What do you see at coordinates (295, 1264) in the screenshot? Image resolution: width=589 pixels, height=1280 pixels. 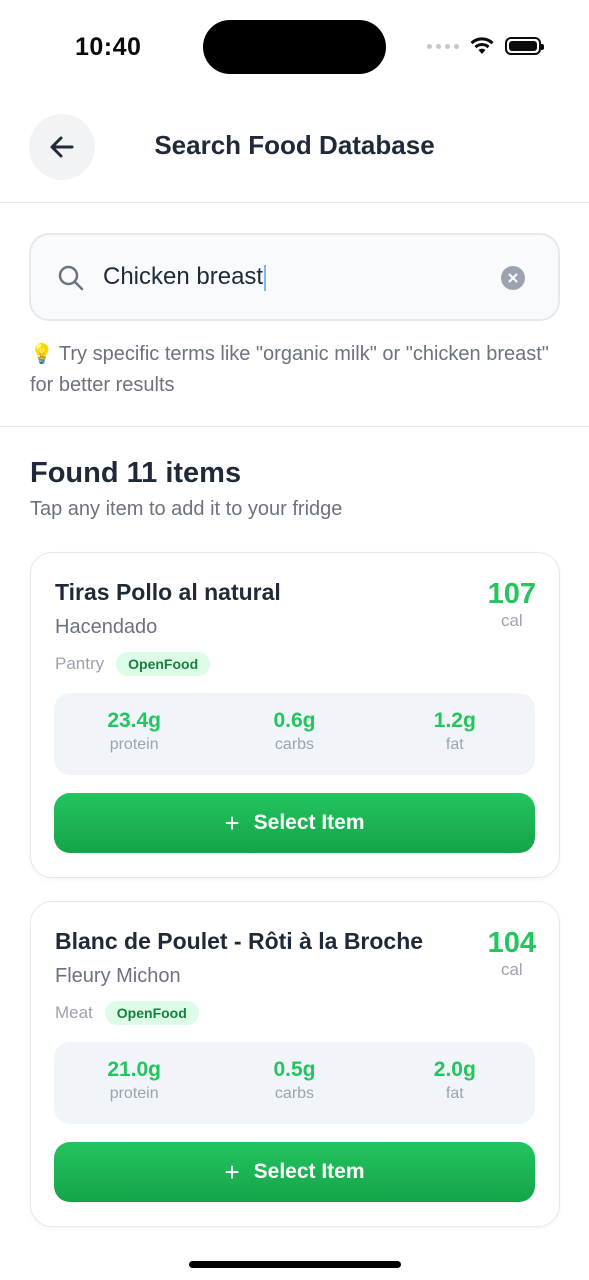 I see `home-indicator` at bounding box center [295, 1264].